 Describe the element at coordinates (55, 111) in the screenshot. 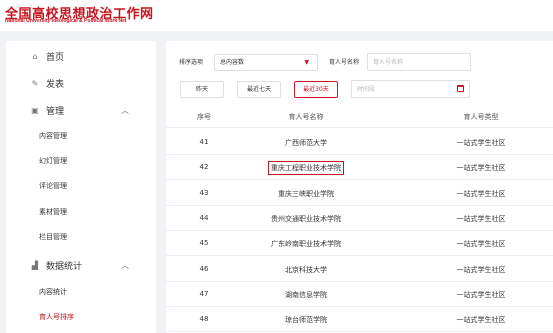

I see `sidebar-item-label: 管理` at that location.